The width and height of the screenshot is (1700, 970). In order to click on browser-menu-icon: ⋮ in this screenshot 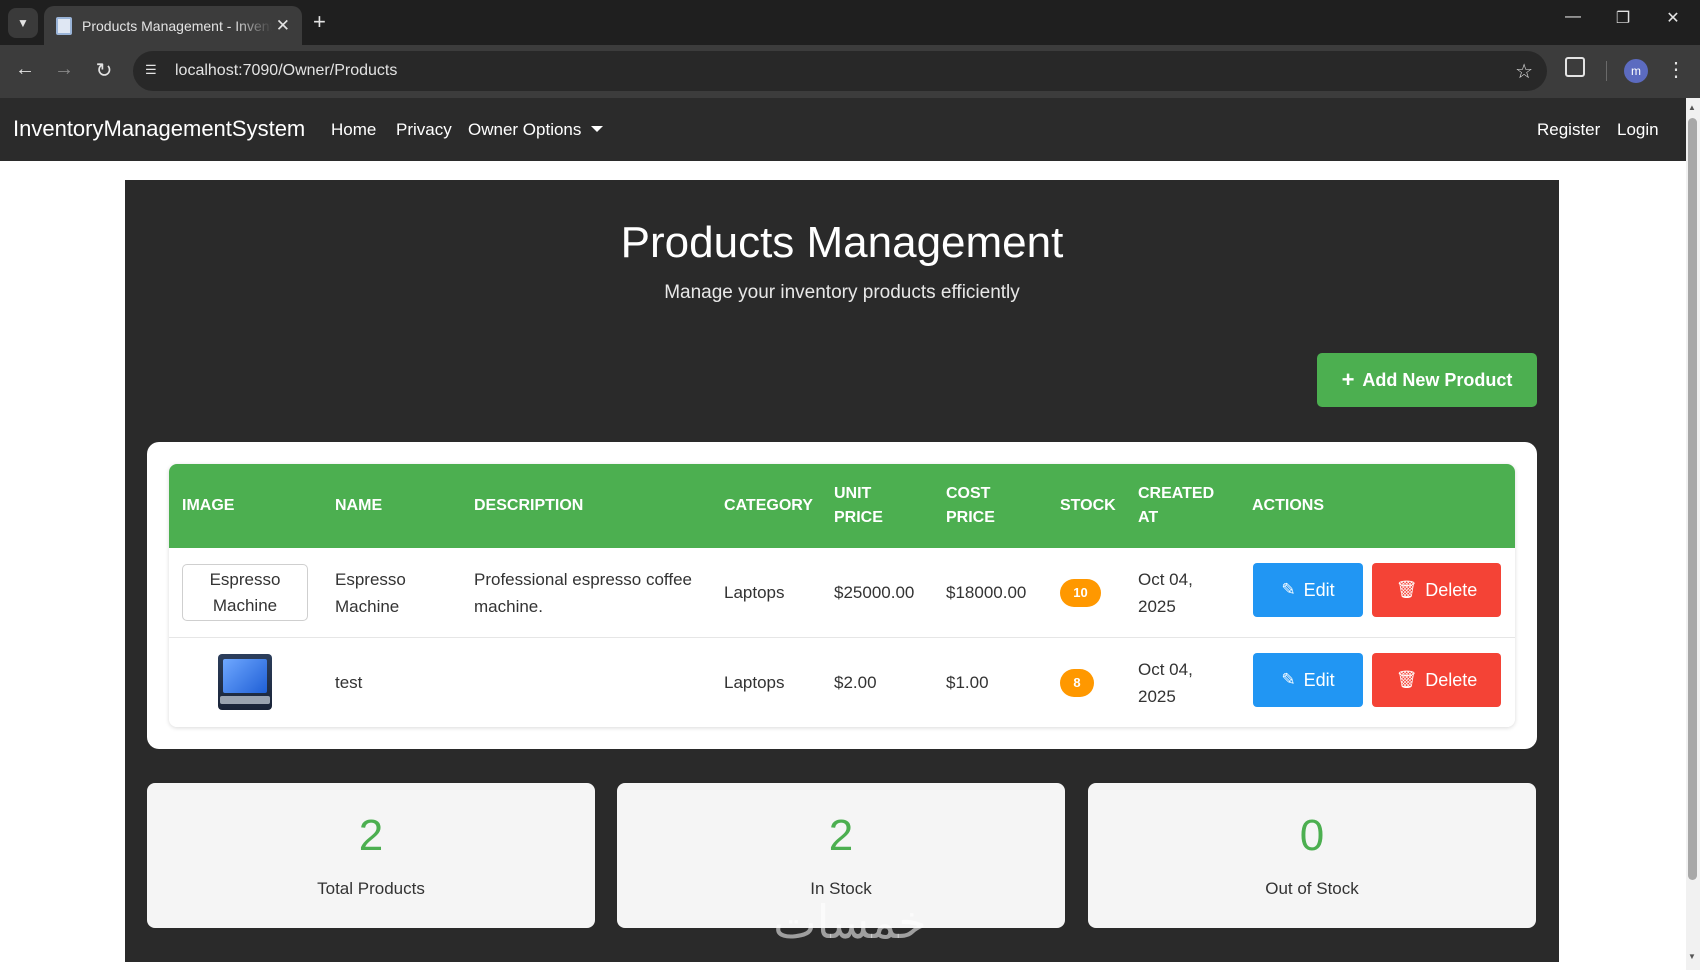, I will do `click(1676, 69)`.